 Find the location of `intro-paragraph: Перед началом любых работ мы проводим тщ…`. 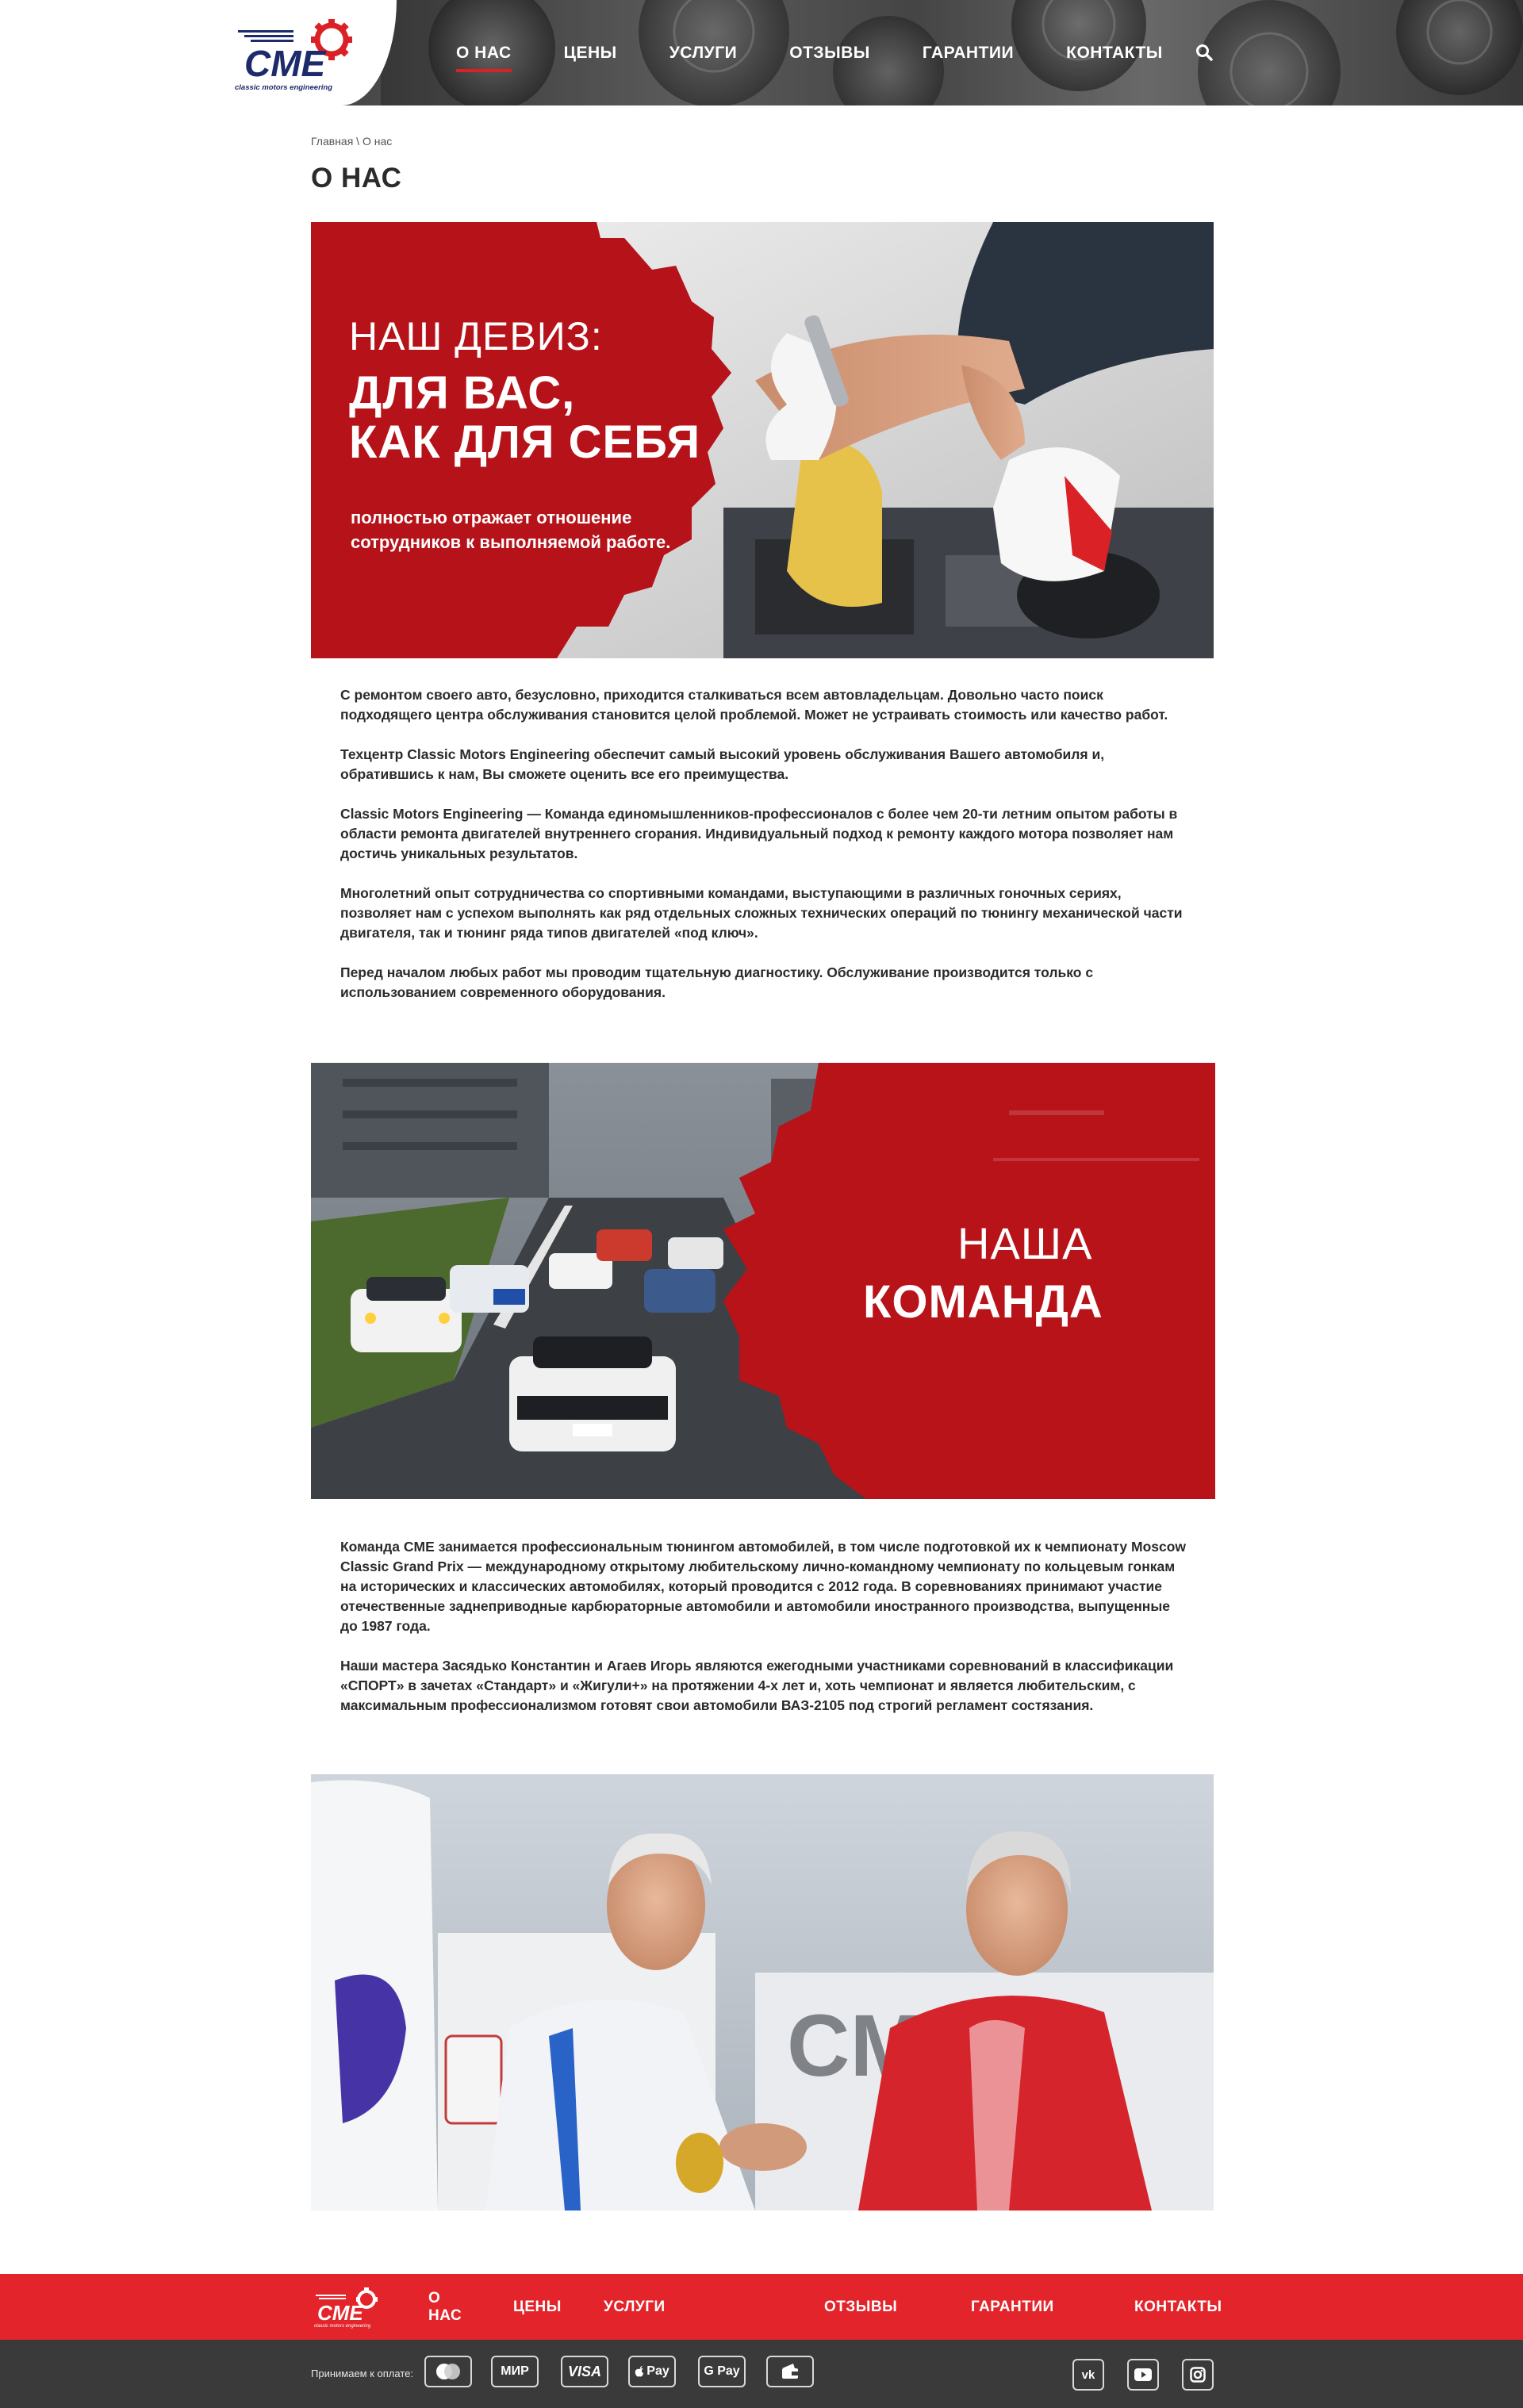

intro-paragraph: Перед началом любых работ мы проводим тщ… is located at coordinates (717, 982).